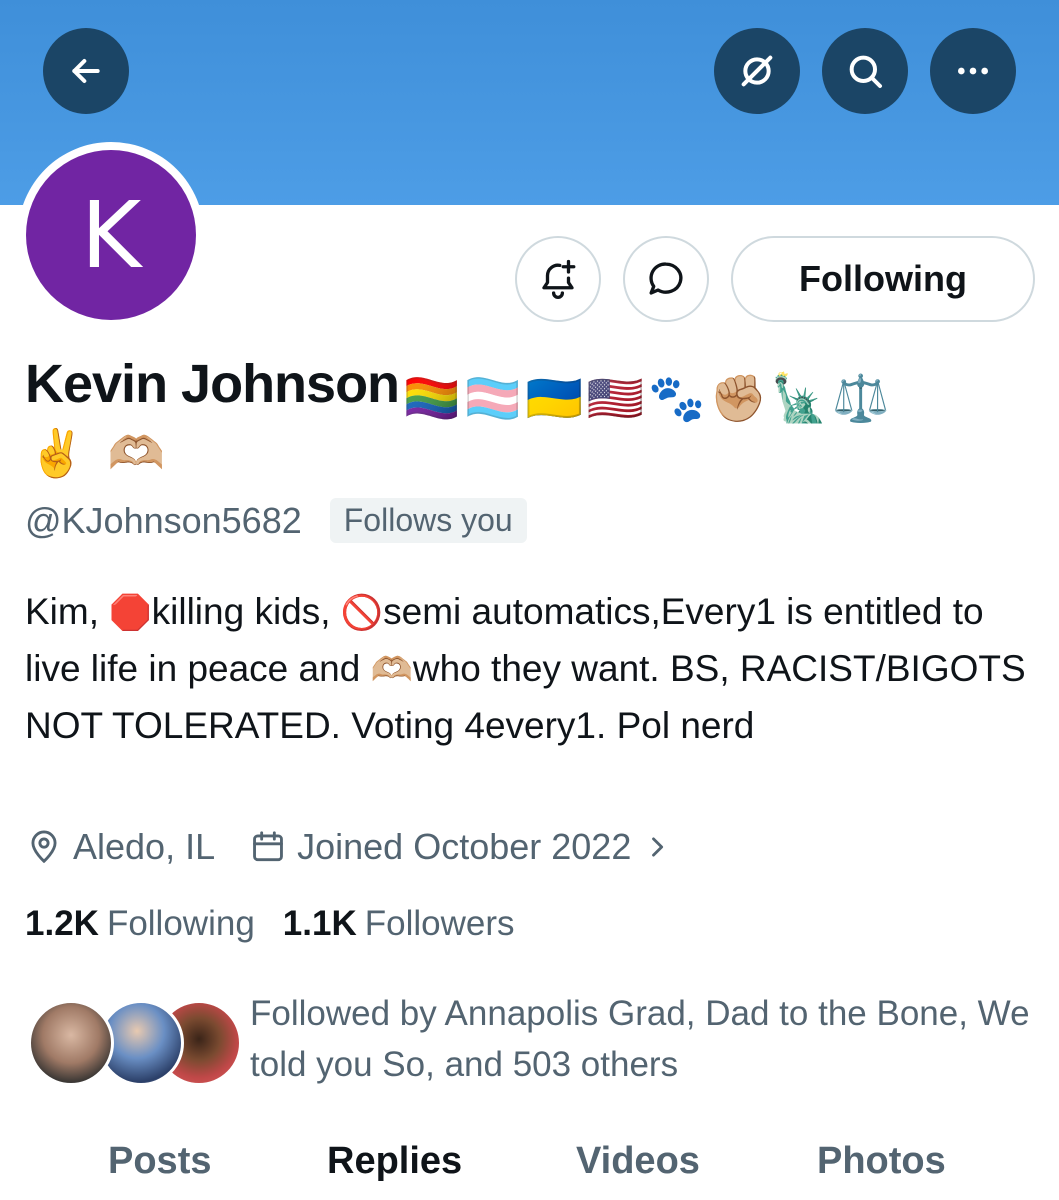  I want to click on following-label: Following, so click(180, 923).